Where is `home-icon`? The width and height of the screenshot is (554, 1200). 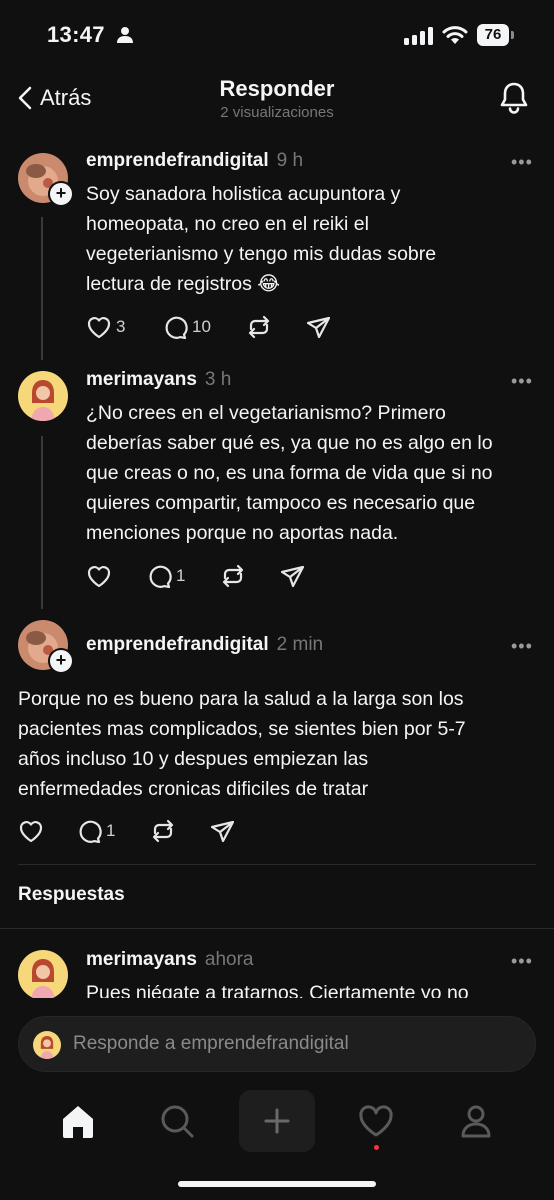 home-icon is located at coordinates (78, 1122).